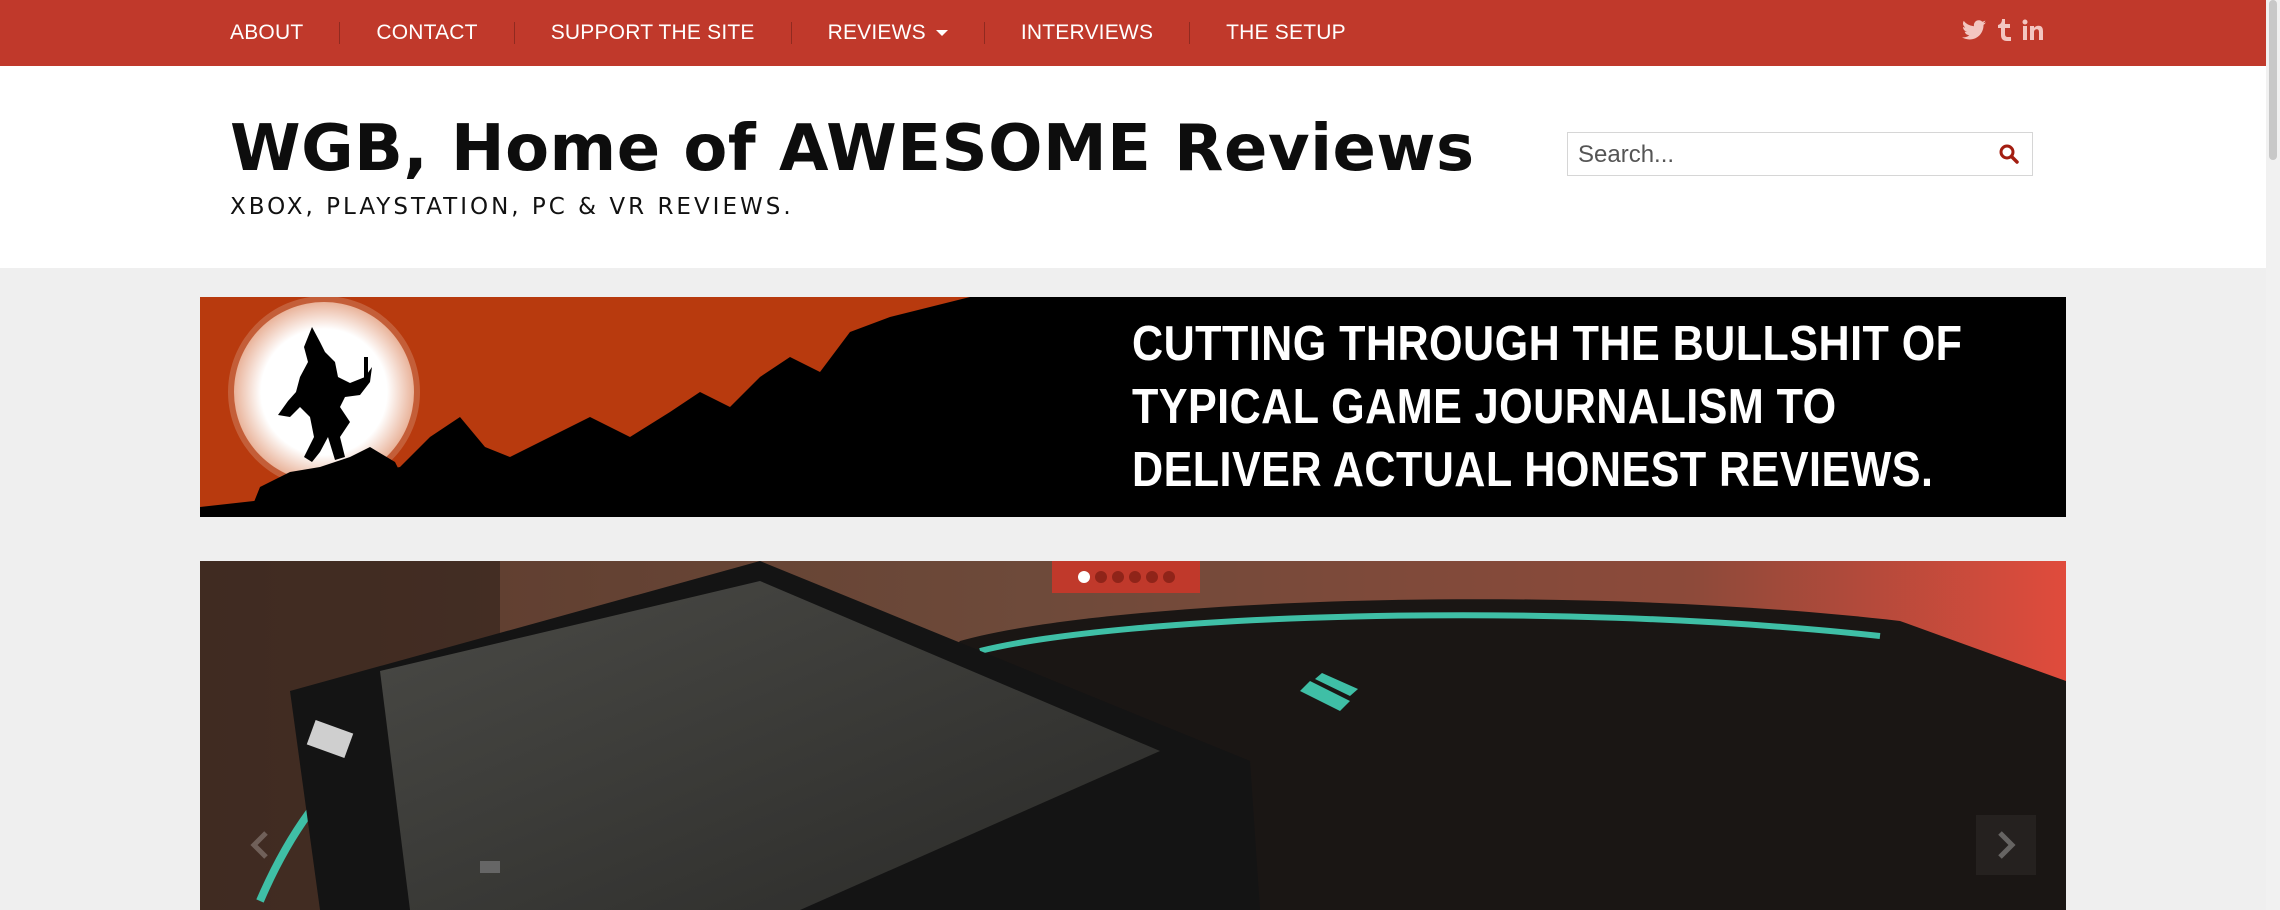  I want to click on site-title: WGB, Home of AWESOME Reviews, so click(852, 149).